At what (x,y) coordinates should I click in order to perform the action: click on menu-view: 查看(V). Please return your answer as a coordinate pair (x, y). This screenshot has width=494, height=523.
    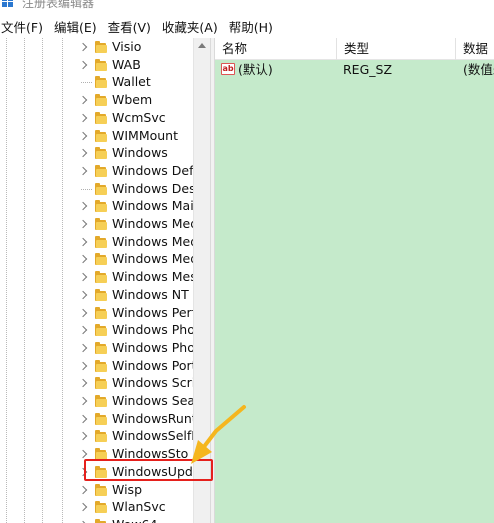
    Looking at the image, I should click on (129, 26).